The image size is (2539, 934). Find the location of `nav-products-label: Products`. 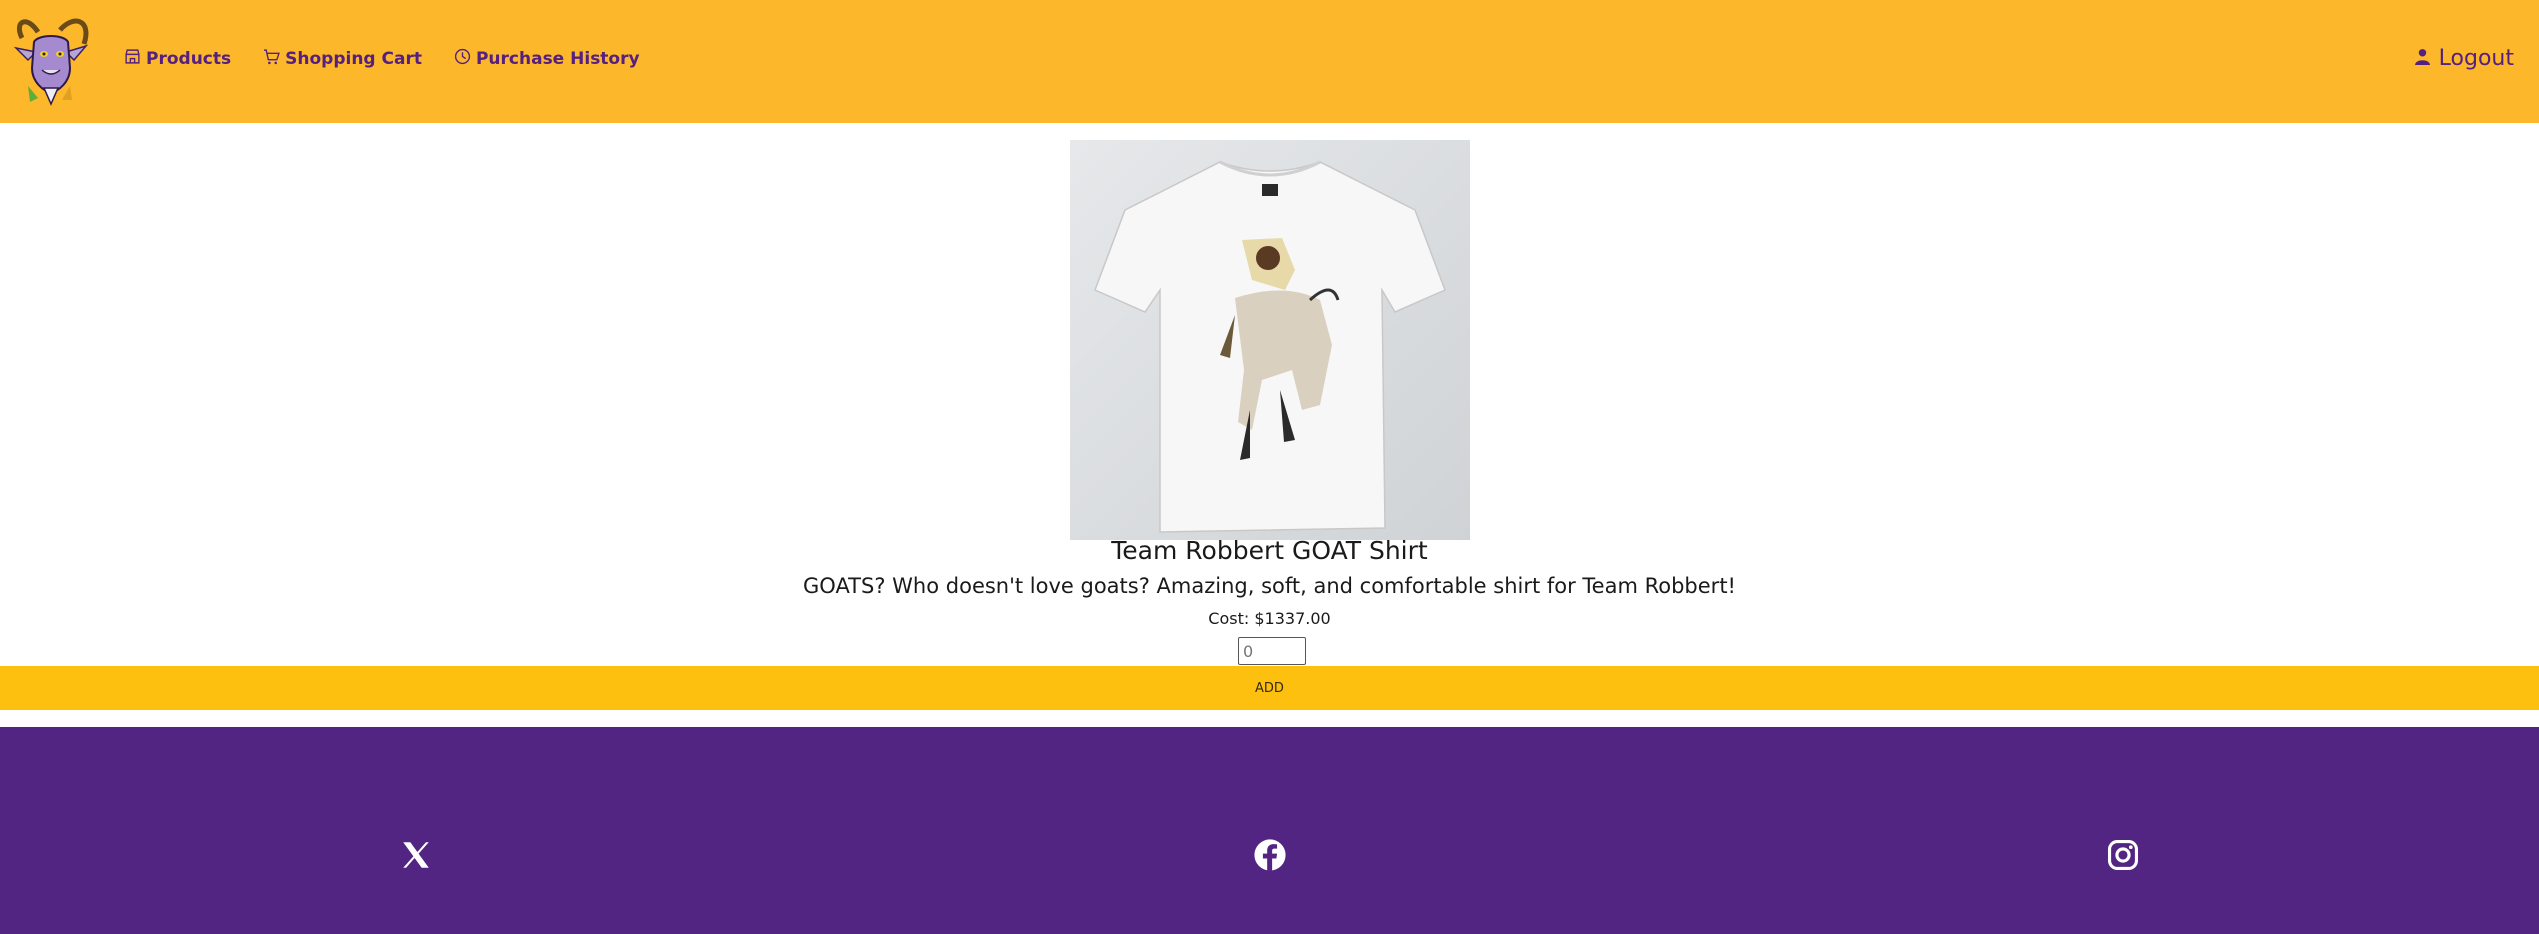

nav-products-label: Products is located at coordinates (189, 59).